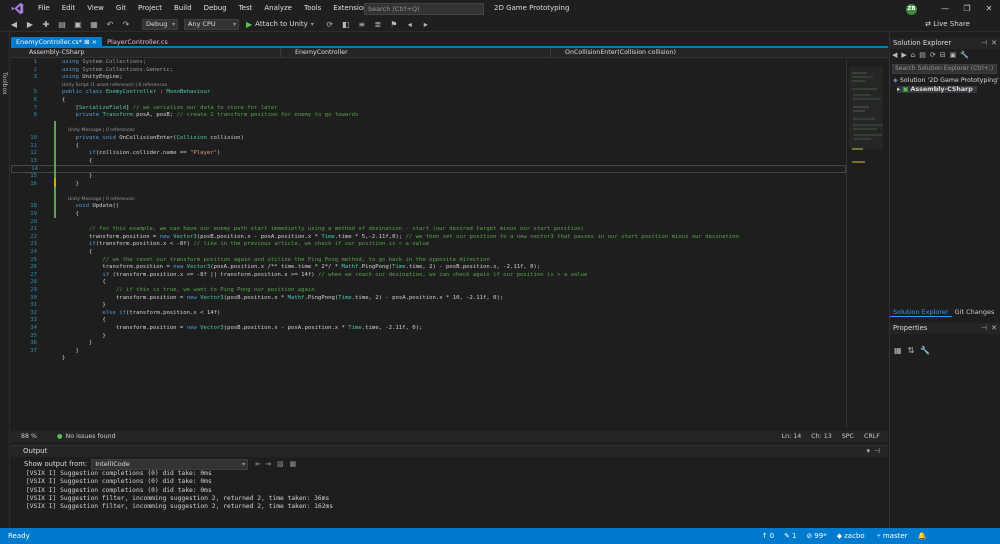  What do you see at coordinates (428, 78) in the screenshot?
I see `code-line: 3 using UnityEngine;` at bounding box center [428, 78].